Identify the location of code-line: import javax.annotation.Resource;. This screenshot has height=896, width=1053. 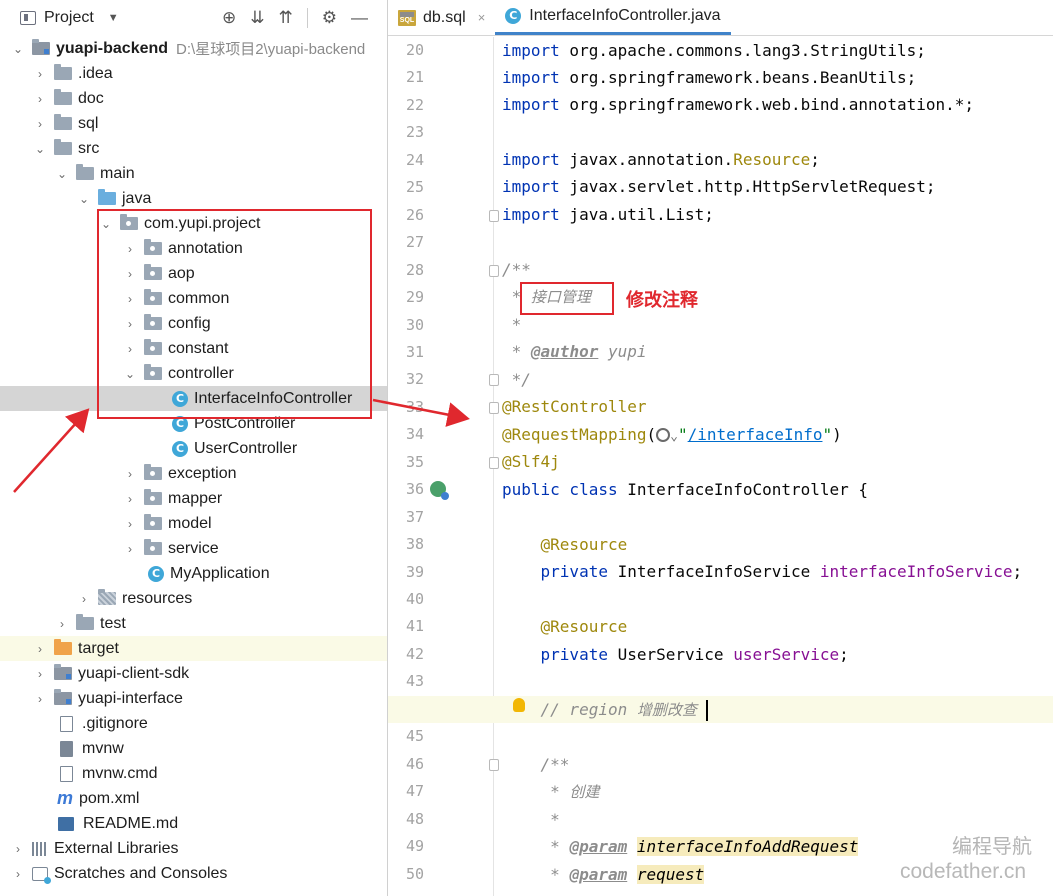
(777, 159).